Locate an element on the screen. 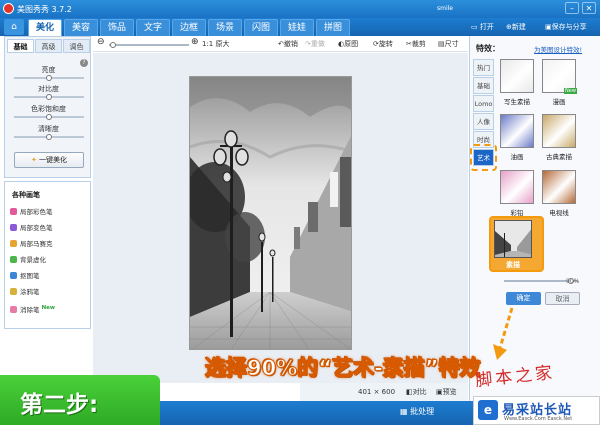 The width and height of the screenshot is (600, 425). selected-effect-label: 素描 is located at coordinates (513, 265).